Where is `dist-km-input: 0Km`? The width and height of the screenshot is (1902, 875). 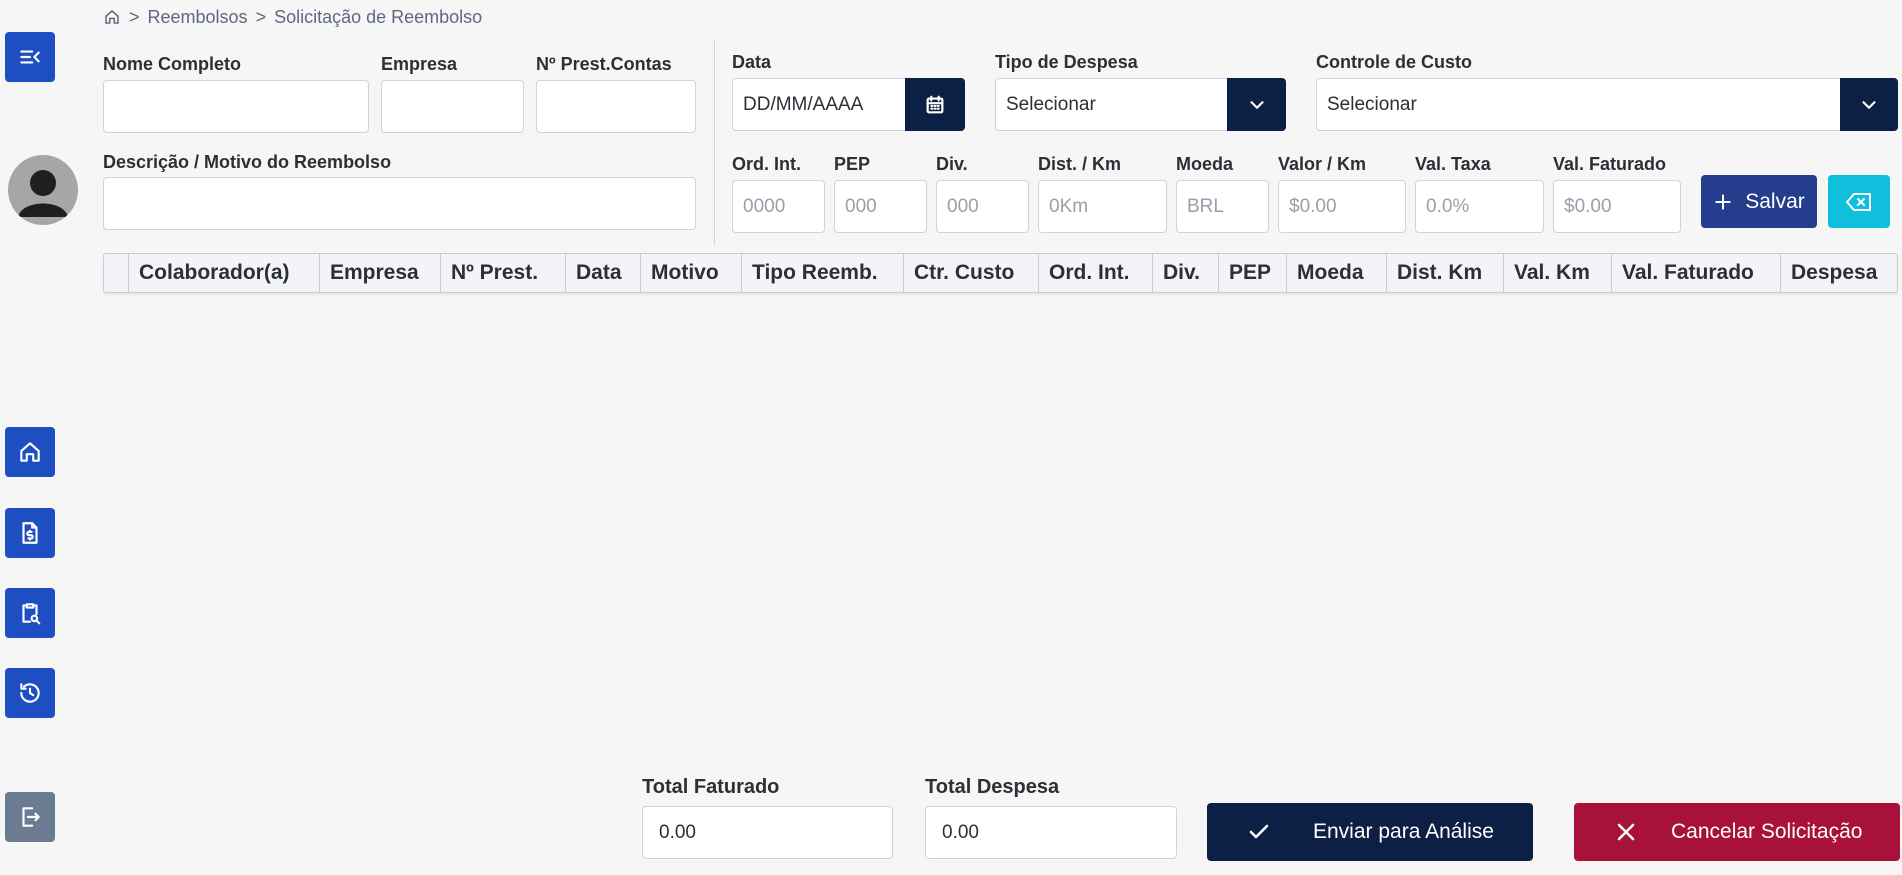
dist-km-input: 0Km is located at coordinates (1102, 206).